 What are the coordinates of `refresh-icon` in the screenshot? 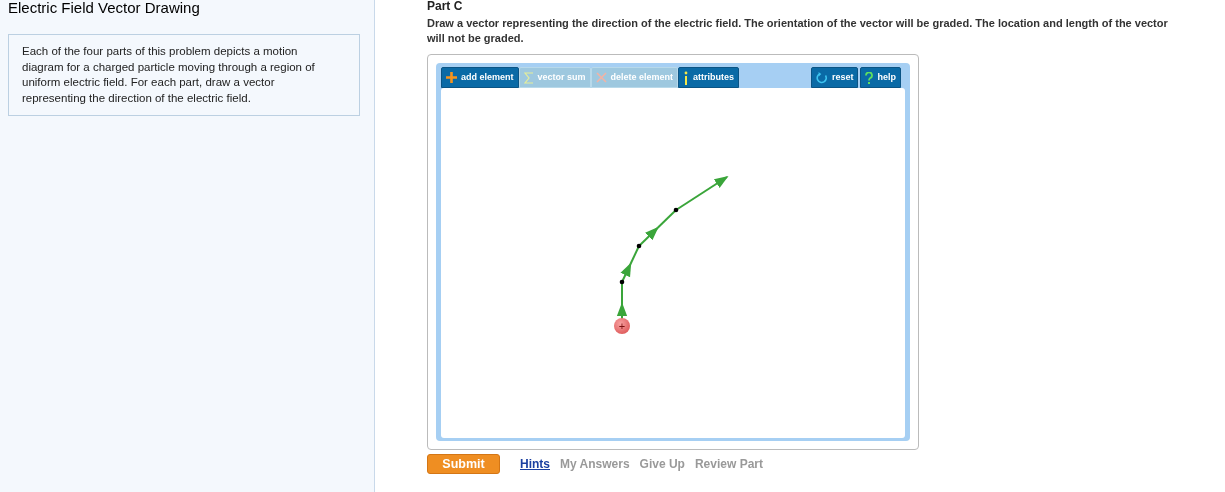 It's located at (821, 77).